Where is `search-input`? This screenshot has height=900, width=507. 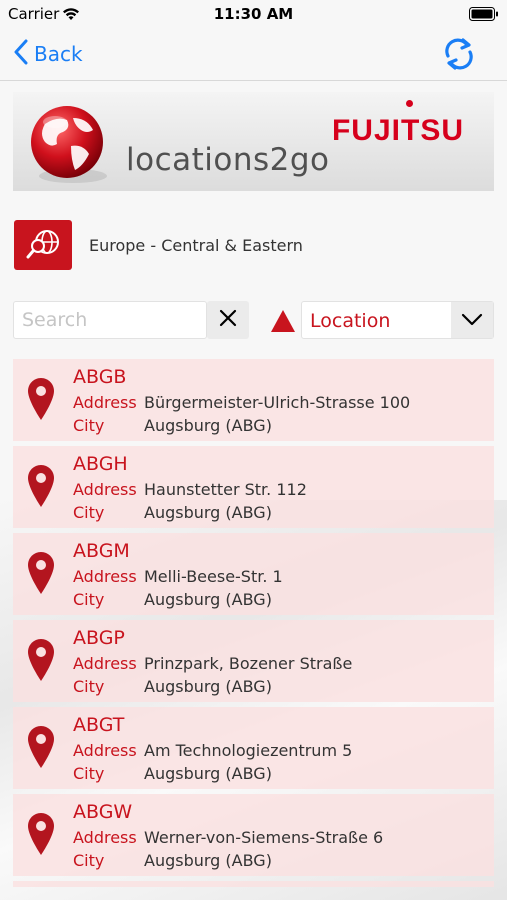
search-input is located at coordinates (110, 320).